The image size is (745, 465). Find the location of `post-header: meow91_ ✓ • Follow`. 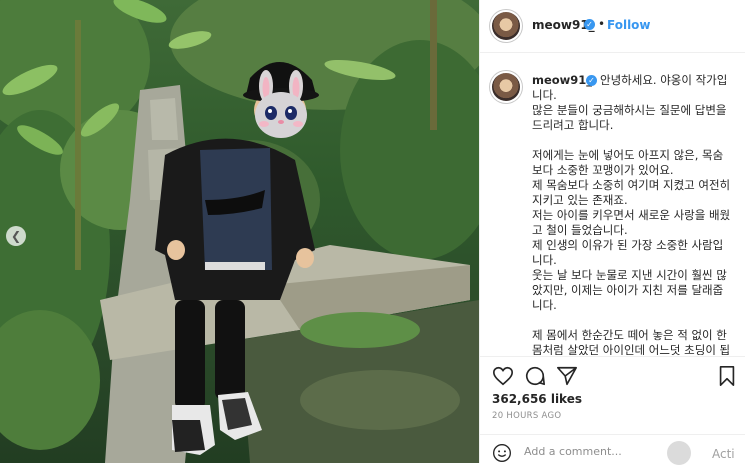

post-header: meow91_ ✓ • Follow is located at coordinates (612, 26).